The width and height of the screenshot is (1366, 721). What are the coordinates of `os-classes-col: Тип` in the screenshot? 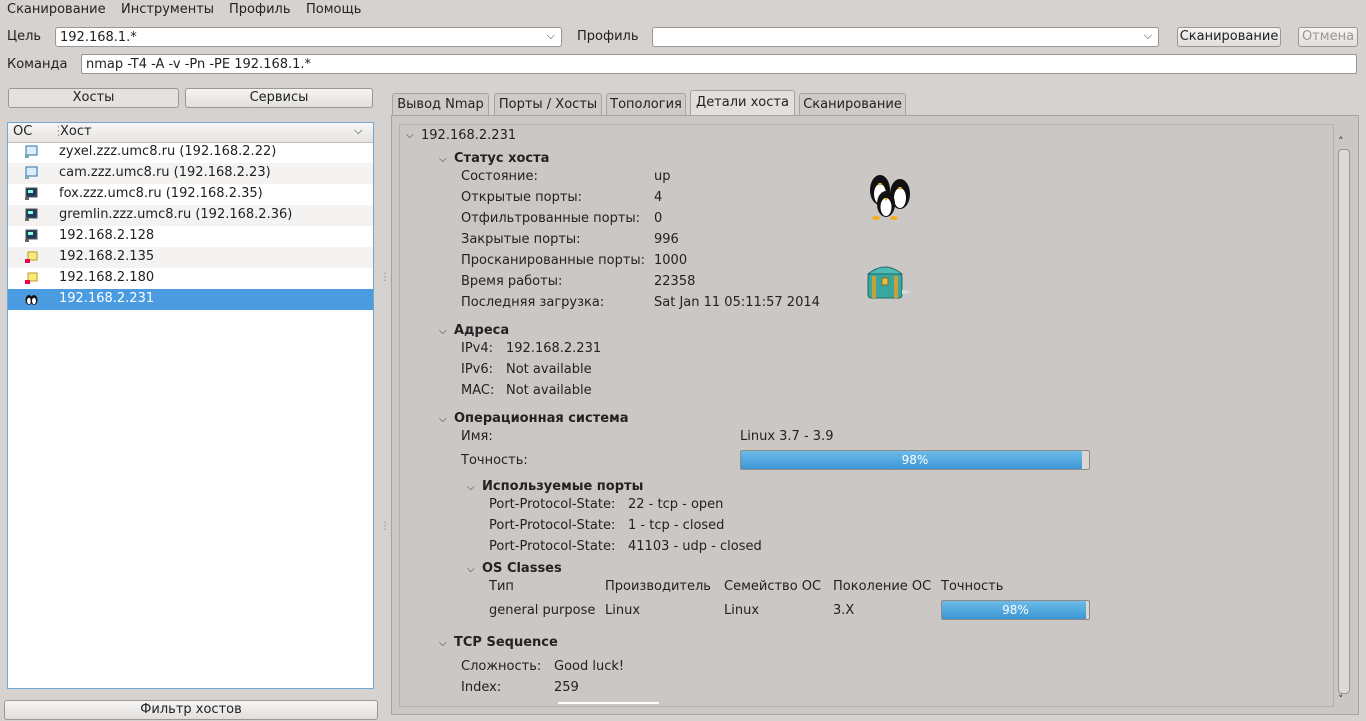 It's located at (501, 586).